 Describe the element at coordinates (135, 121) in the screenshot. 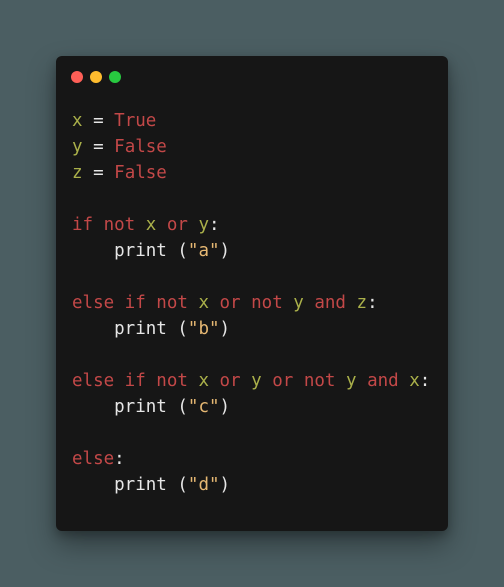

I see `code-token: True` at that location.